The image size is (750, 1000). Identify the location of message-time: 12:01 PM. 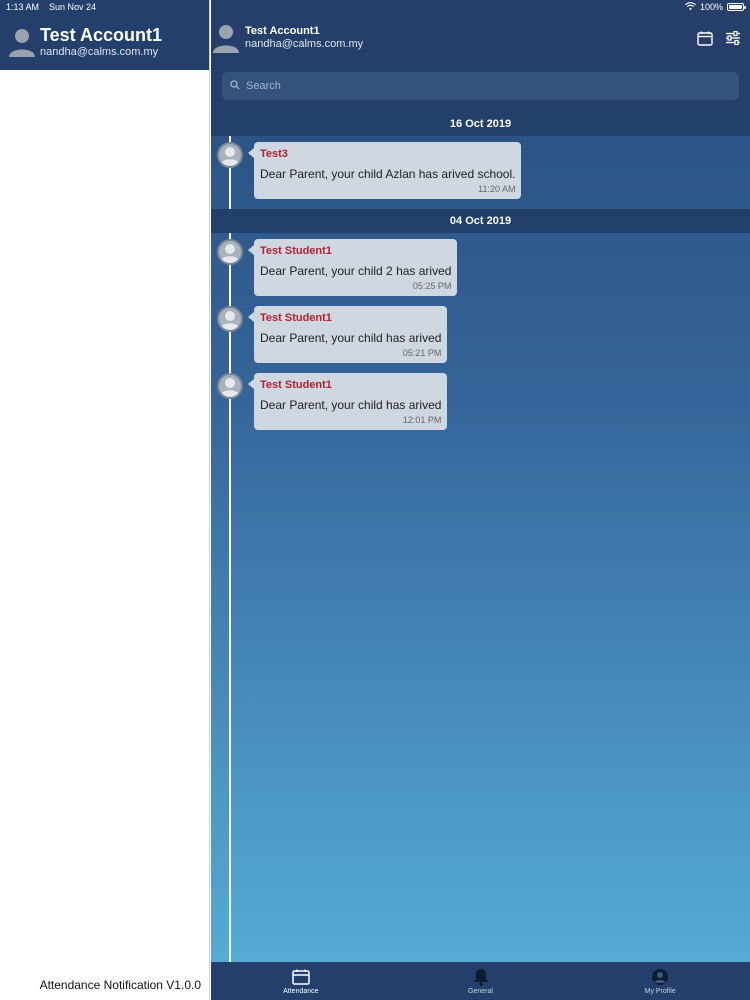
(422, 420).